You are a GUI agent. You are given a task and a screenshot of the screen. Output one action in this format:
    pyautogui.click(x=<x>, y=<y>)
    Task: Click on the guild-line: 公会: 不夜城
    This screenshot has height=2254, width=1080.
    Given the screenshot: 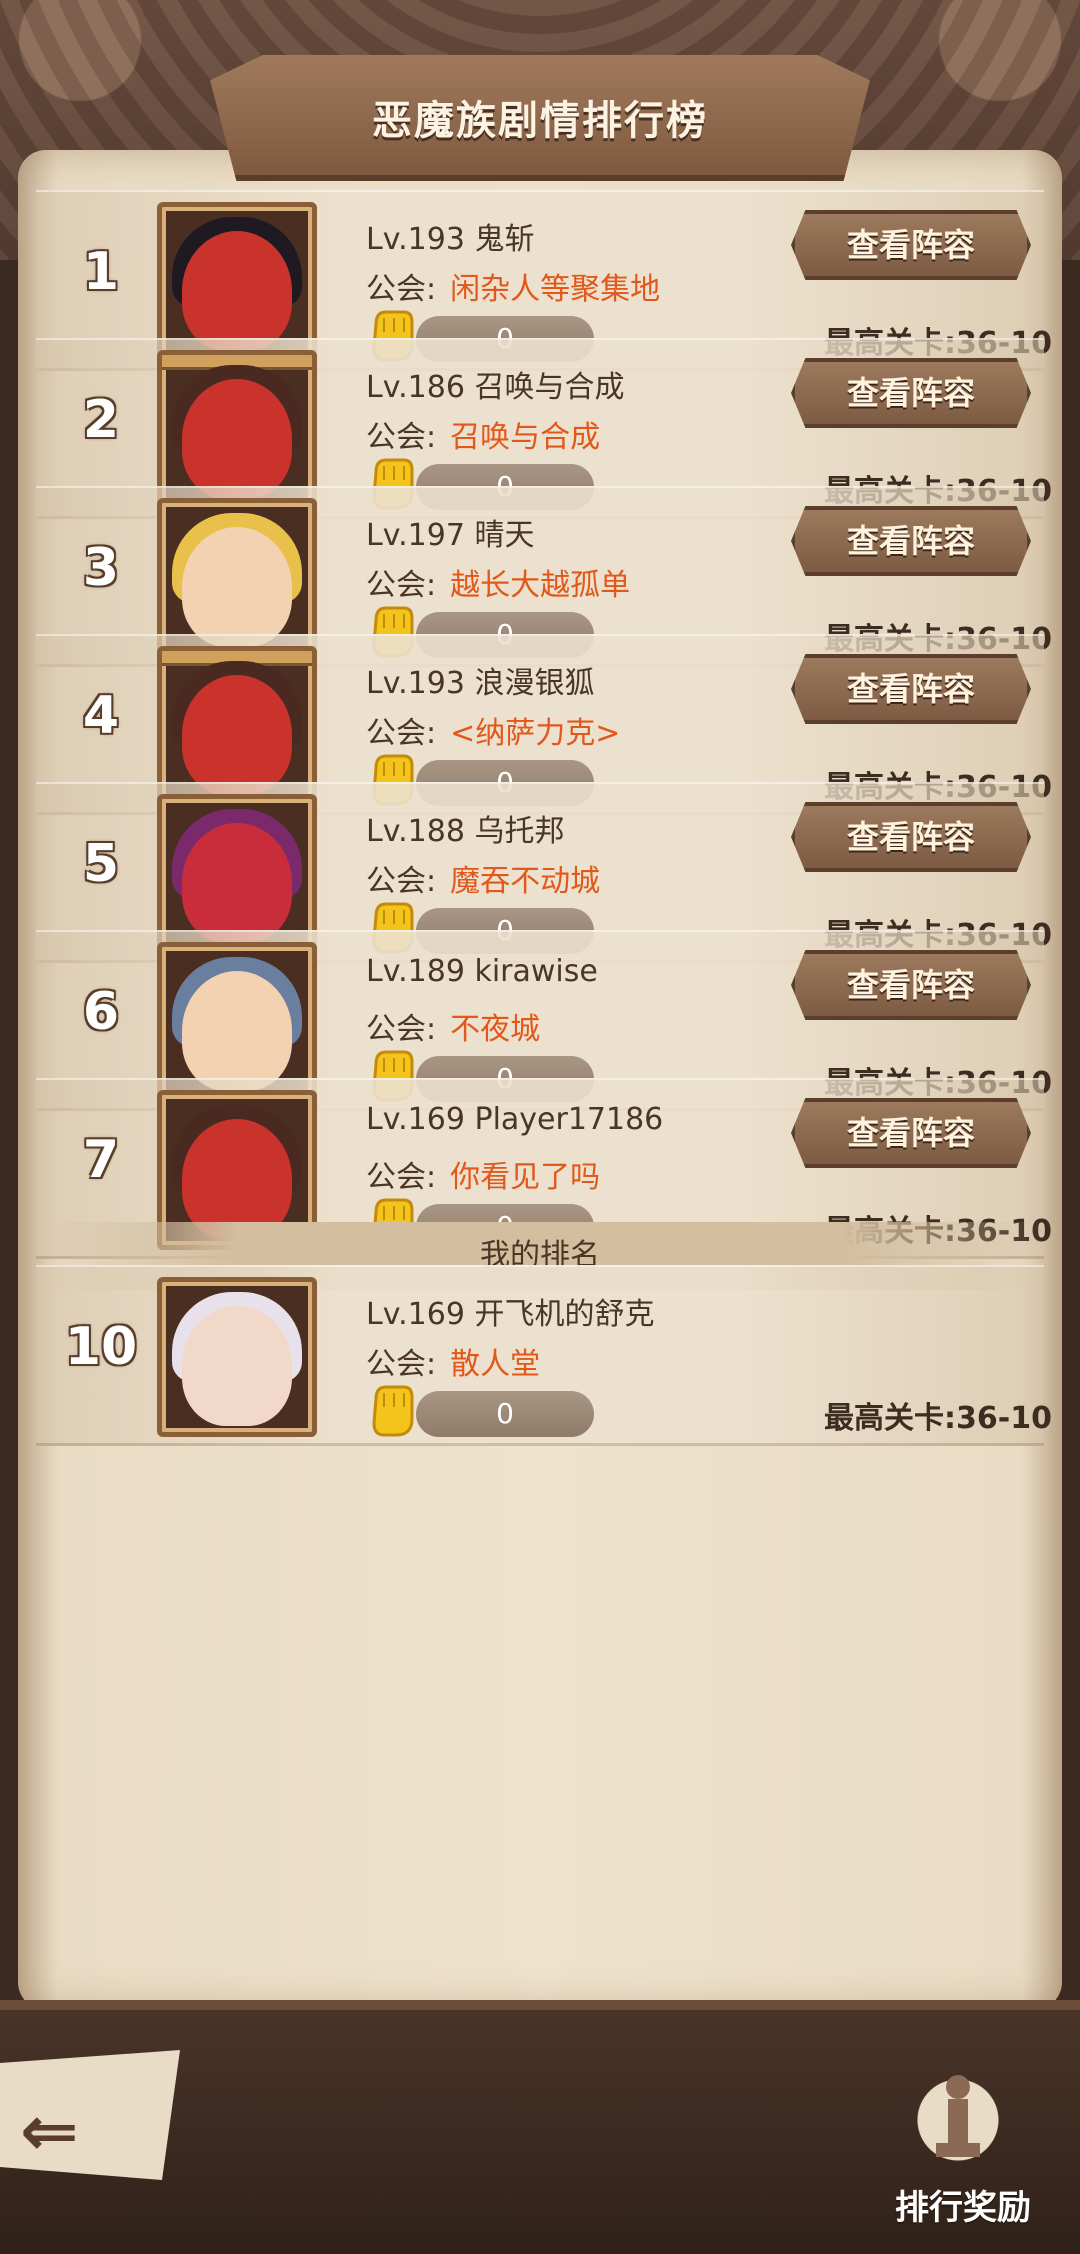 What is the action you would take?
    pyautogui.click(x=453, y=1026)
    